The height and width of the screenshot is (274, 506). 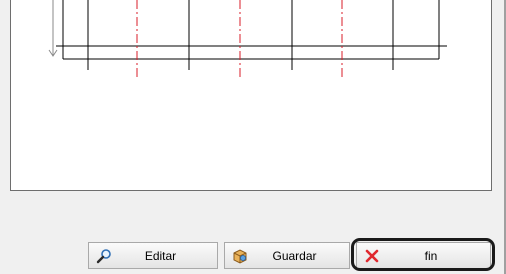 I want to click on editar-button: Editar, so click(x=153, y=255).